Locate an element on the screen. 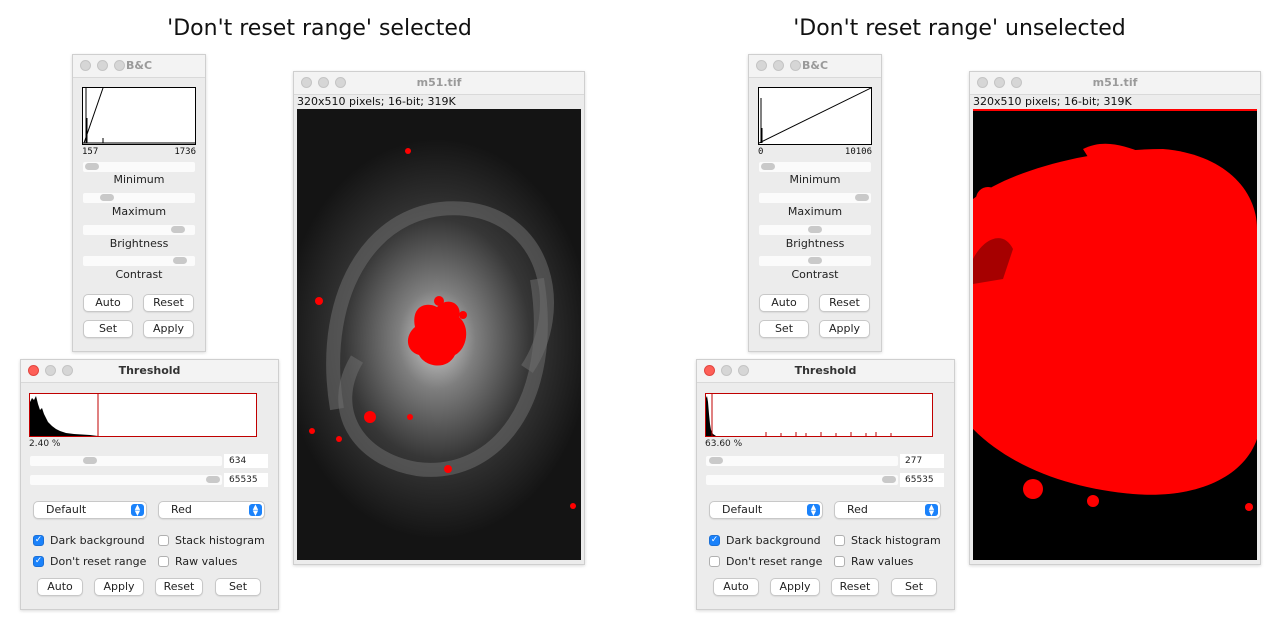 The image size is (1279, 629). lower-threshold-field: 634 is located at coordinates (246, 461).